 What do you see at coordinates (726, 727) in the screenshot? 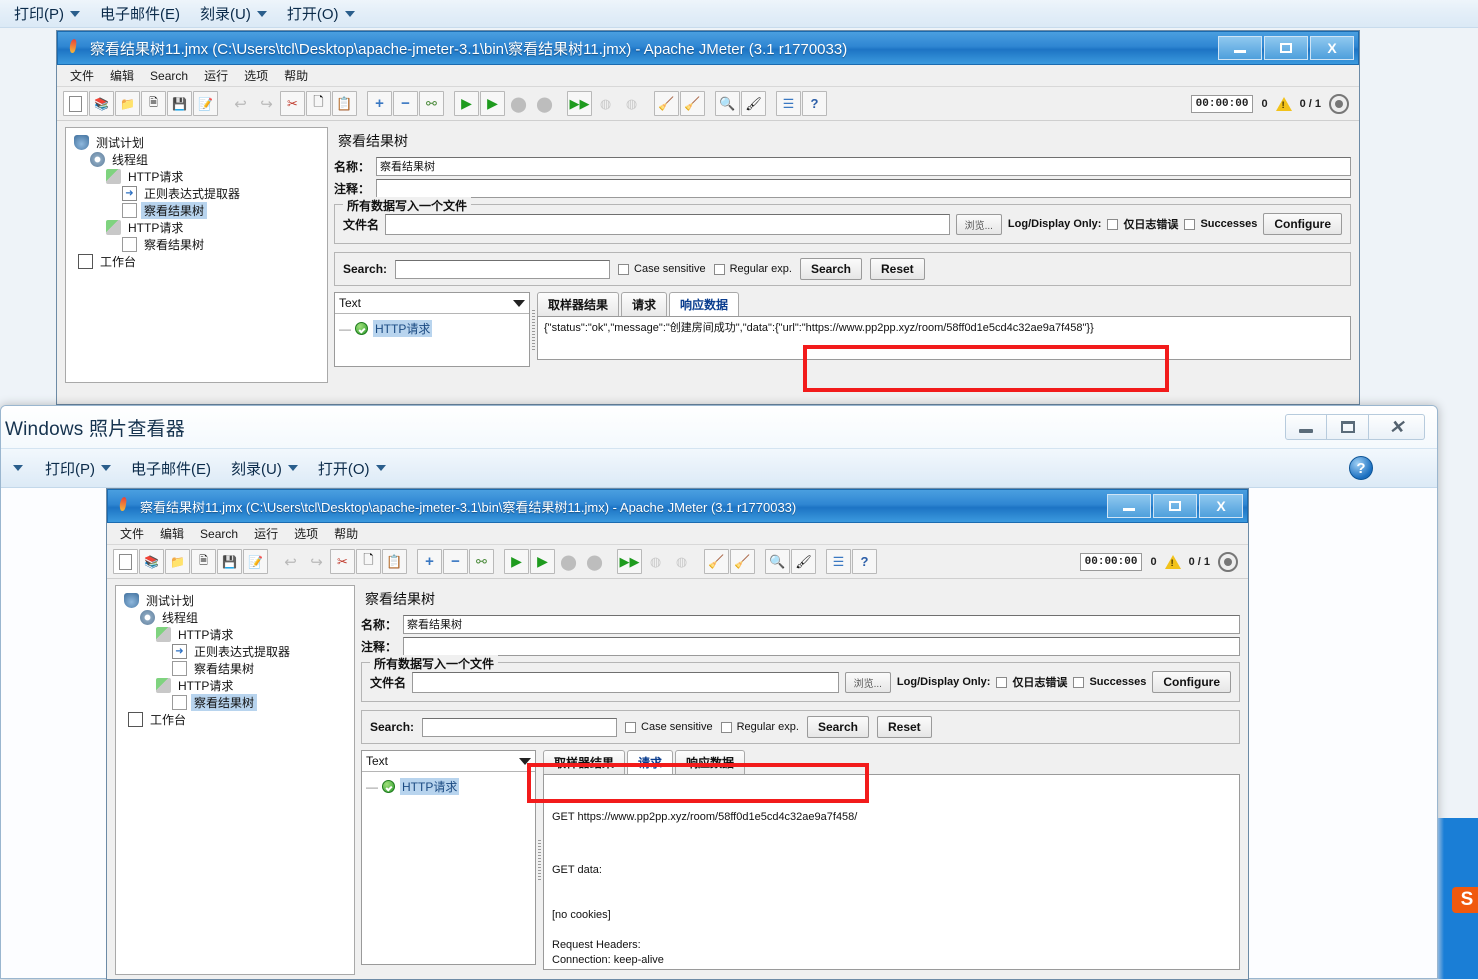
I see `regular-exp-box` at bounding box center [726, 727].